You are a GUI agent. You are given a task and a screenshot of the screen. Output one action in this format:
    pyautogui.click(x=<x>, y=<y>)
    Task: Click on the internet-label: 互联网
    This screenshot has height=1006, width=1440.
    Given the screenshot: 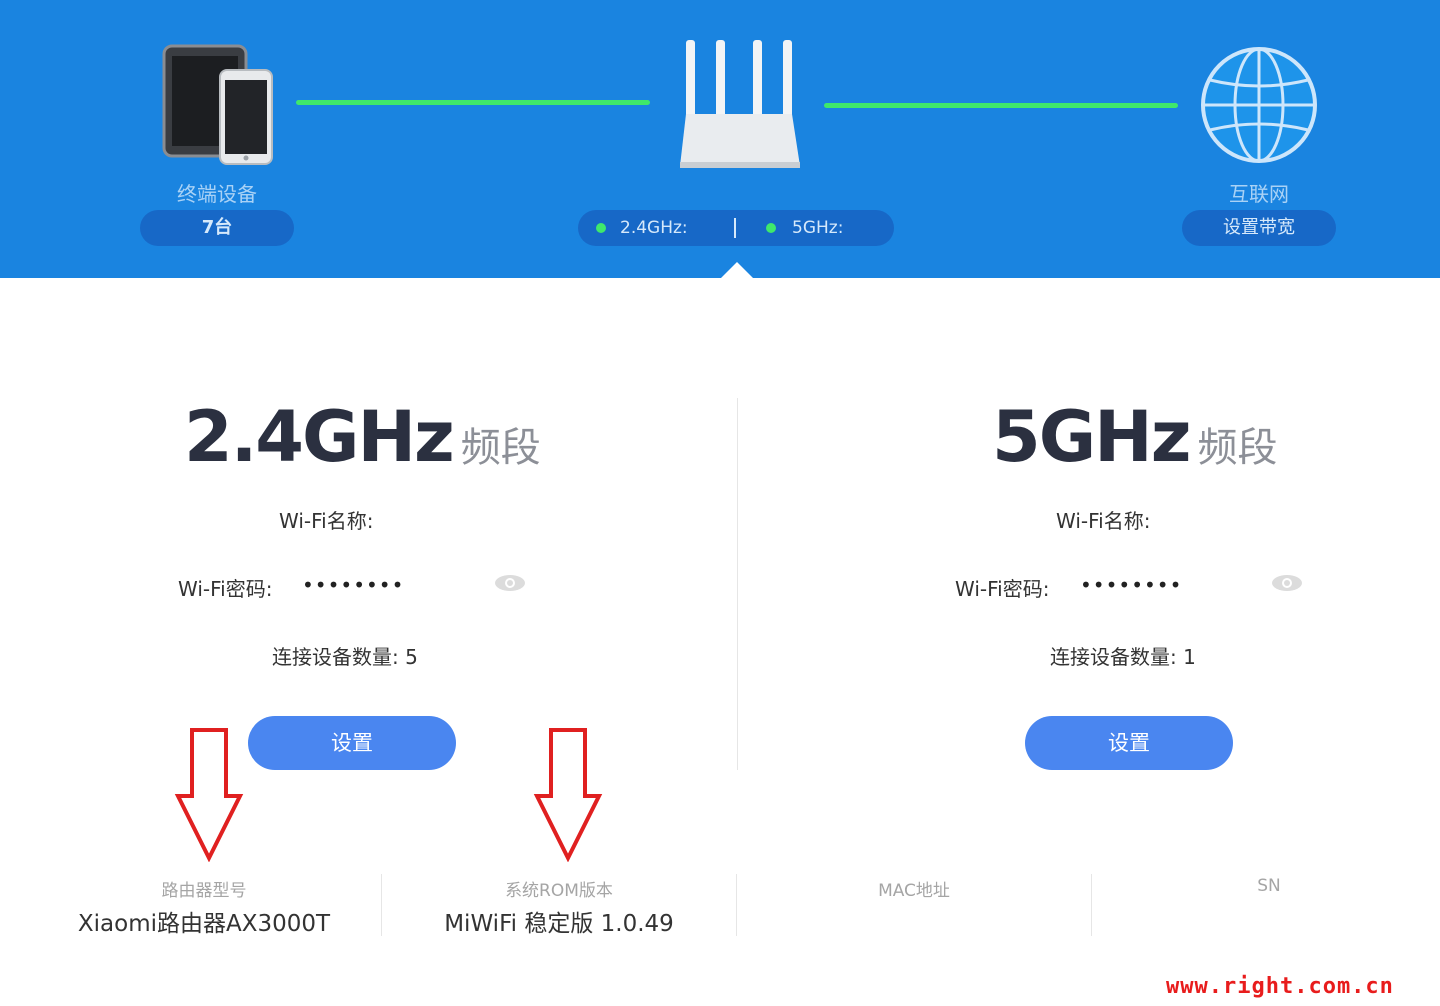 What is the action you would take?
    pyautogui.click(x=1259, y=194)
    